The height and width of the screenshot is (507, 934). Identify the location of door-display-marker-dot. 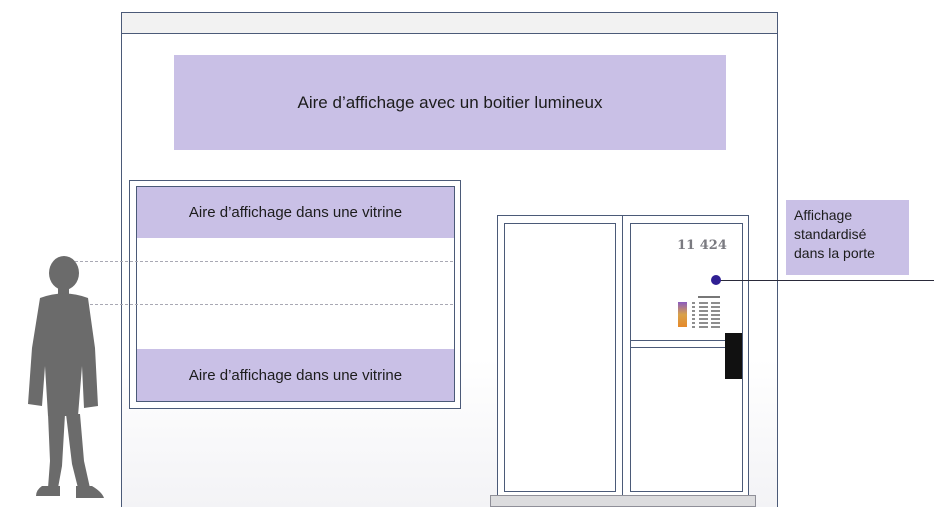
(716, 280).